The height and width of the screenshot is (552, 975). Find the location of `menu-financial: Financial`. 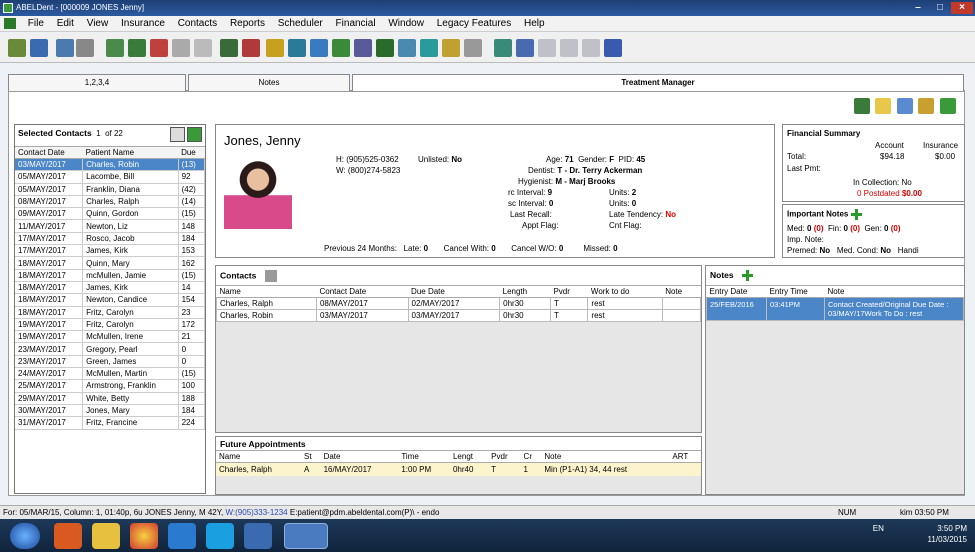

menu-financial: Financial is located at coordinates (356, 24).